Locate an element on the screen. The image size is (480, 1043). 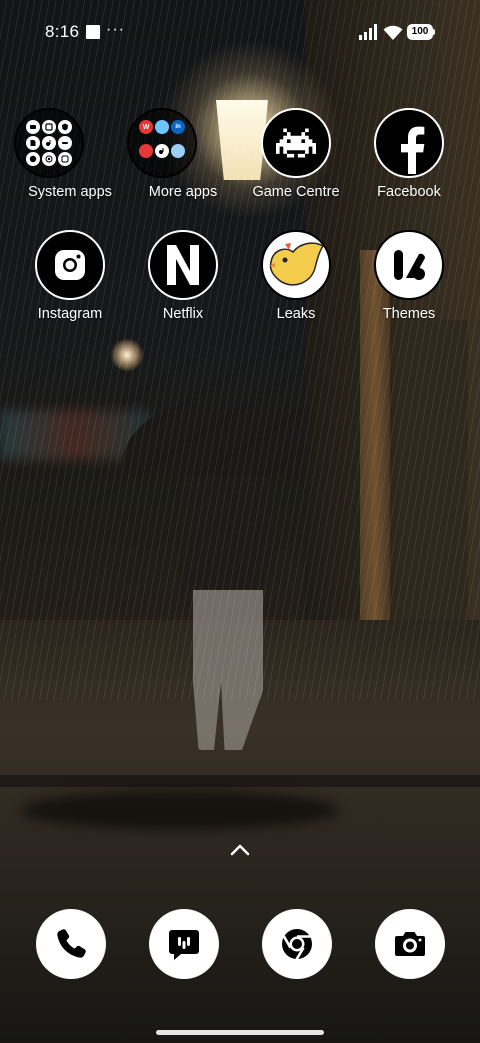
chevron-up-icon is located at coordinates (240, 850).